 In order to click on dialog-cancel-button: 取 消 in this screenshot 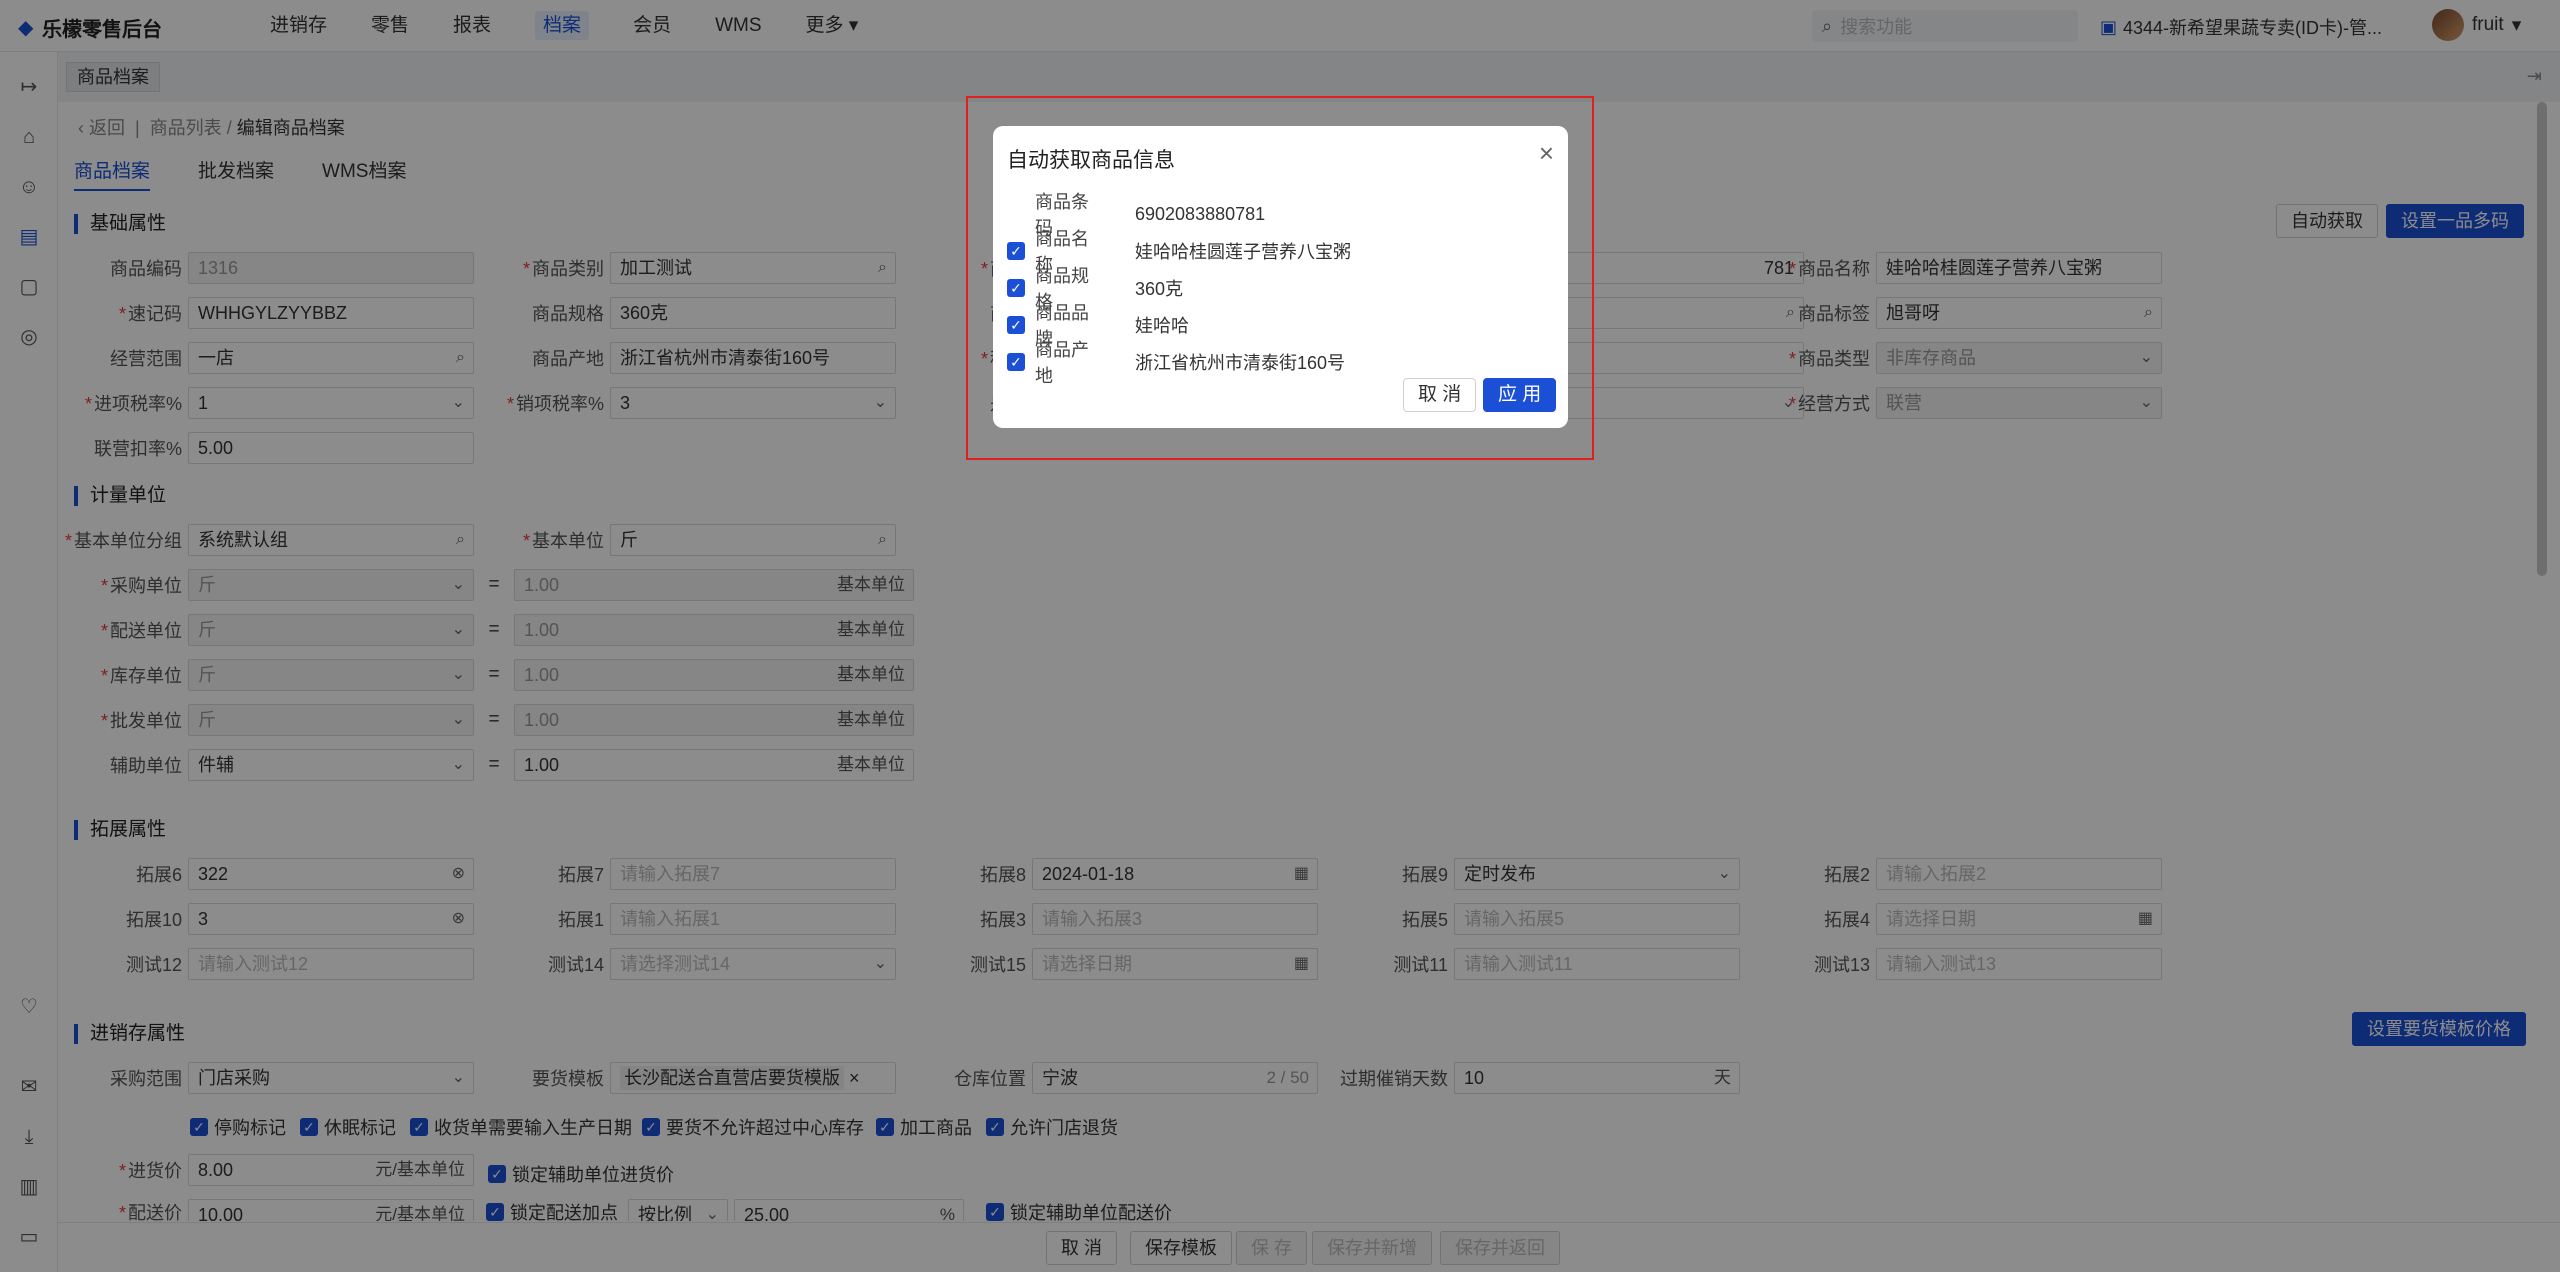, I will do `click(1440, 395)`.